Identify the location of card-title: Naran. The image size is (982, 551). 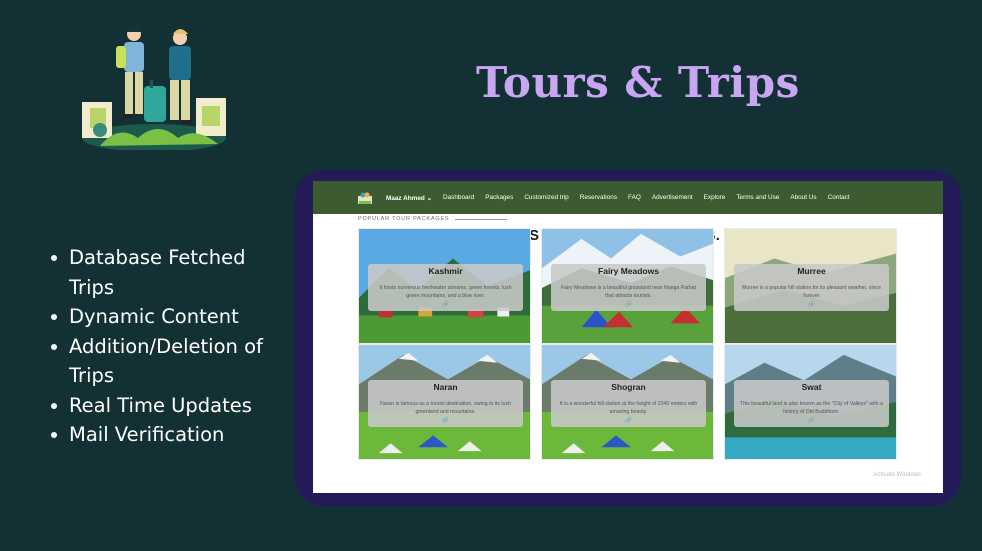
(445, 387).